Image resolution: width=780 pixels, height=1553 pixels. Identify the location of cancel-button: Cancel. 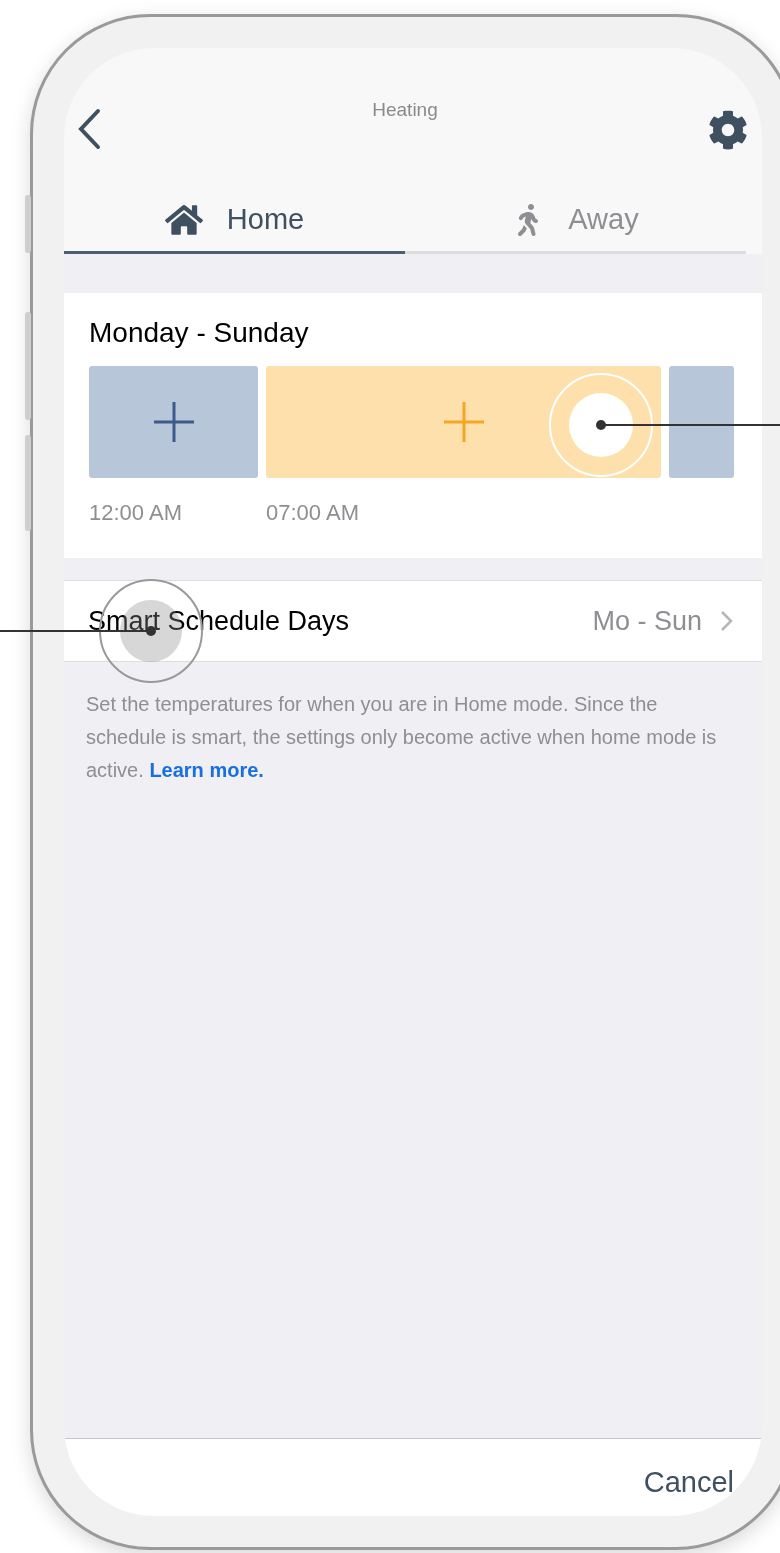
(688, 1483).